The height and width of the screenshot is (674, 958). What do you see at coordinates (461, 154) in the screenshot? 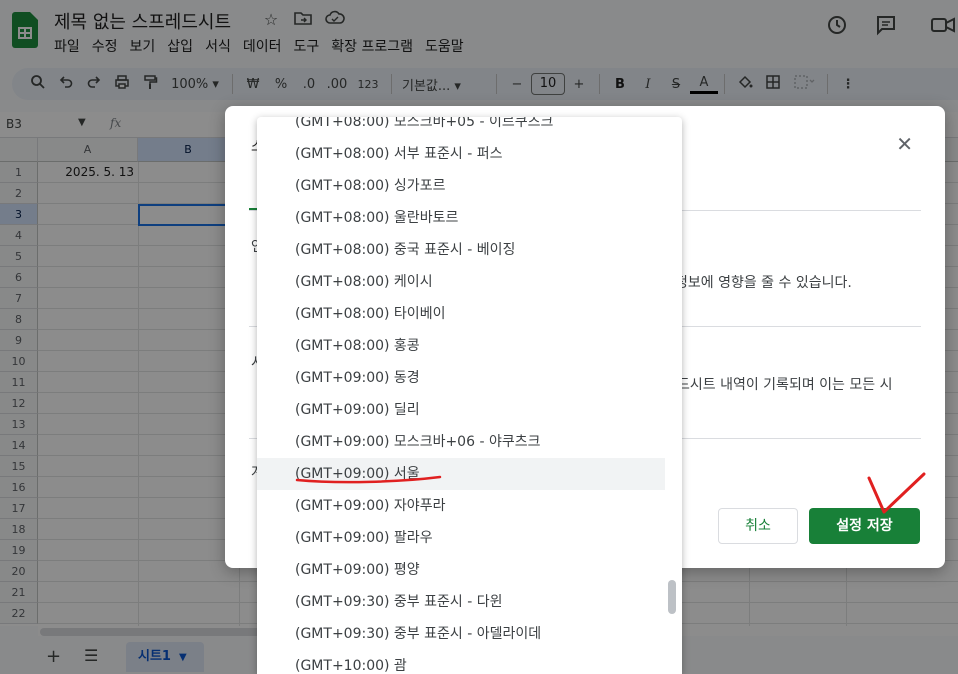
I see `timezone-option: (GMT+08:00) 서부 표준시 - 퍼스` at bounding box center [461, 154].